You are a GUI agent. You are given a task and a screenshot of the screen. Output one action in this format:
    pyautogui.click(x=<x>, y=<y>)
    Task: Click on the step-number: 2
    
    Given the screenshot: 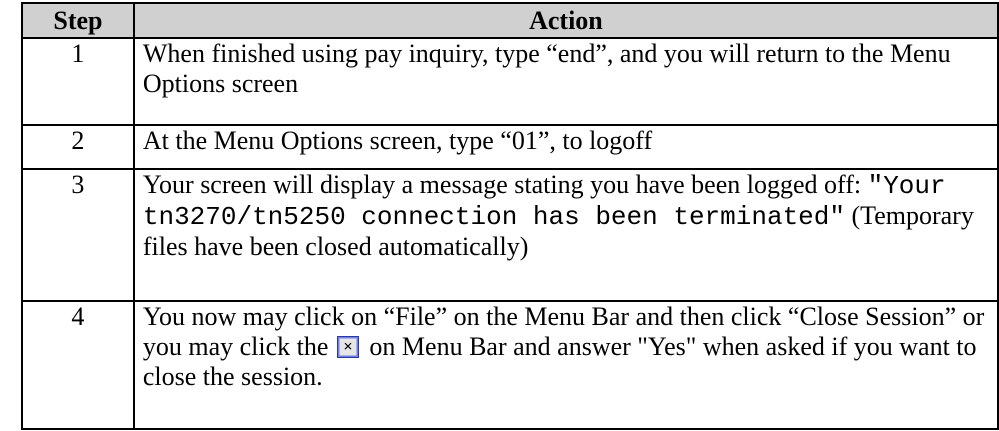 What is the action you would take?
    pyautogui.click(x=78, y=147)
    